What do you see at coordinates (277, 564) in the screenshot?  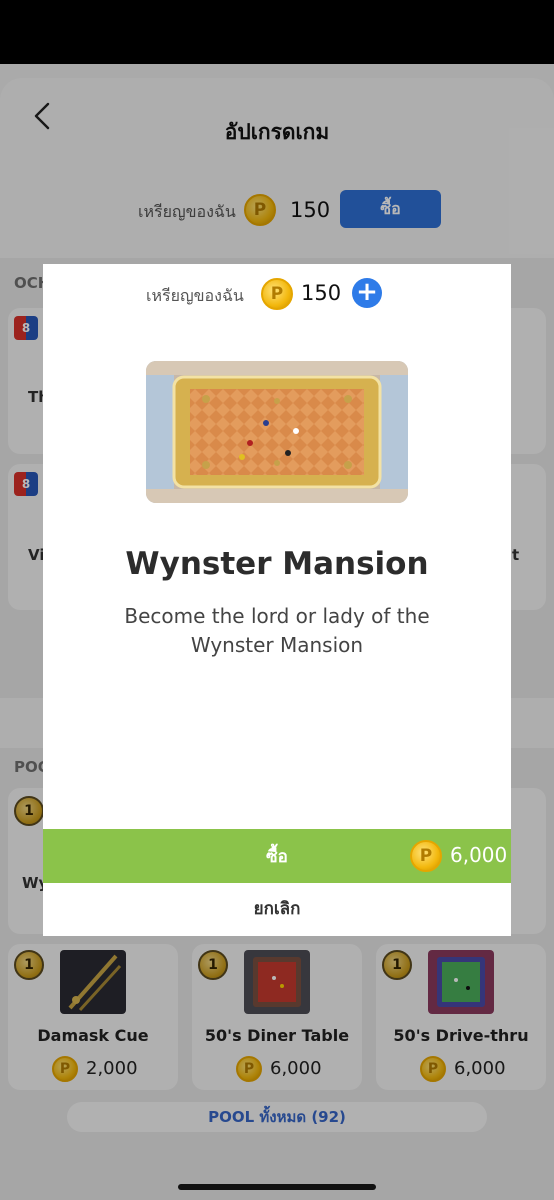 I see `item-title: Wynster Mansion` at bounding box center [277, 564].